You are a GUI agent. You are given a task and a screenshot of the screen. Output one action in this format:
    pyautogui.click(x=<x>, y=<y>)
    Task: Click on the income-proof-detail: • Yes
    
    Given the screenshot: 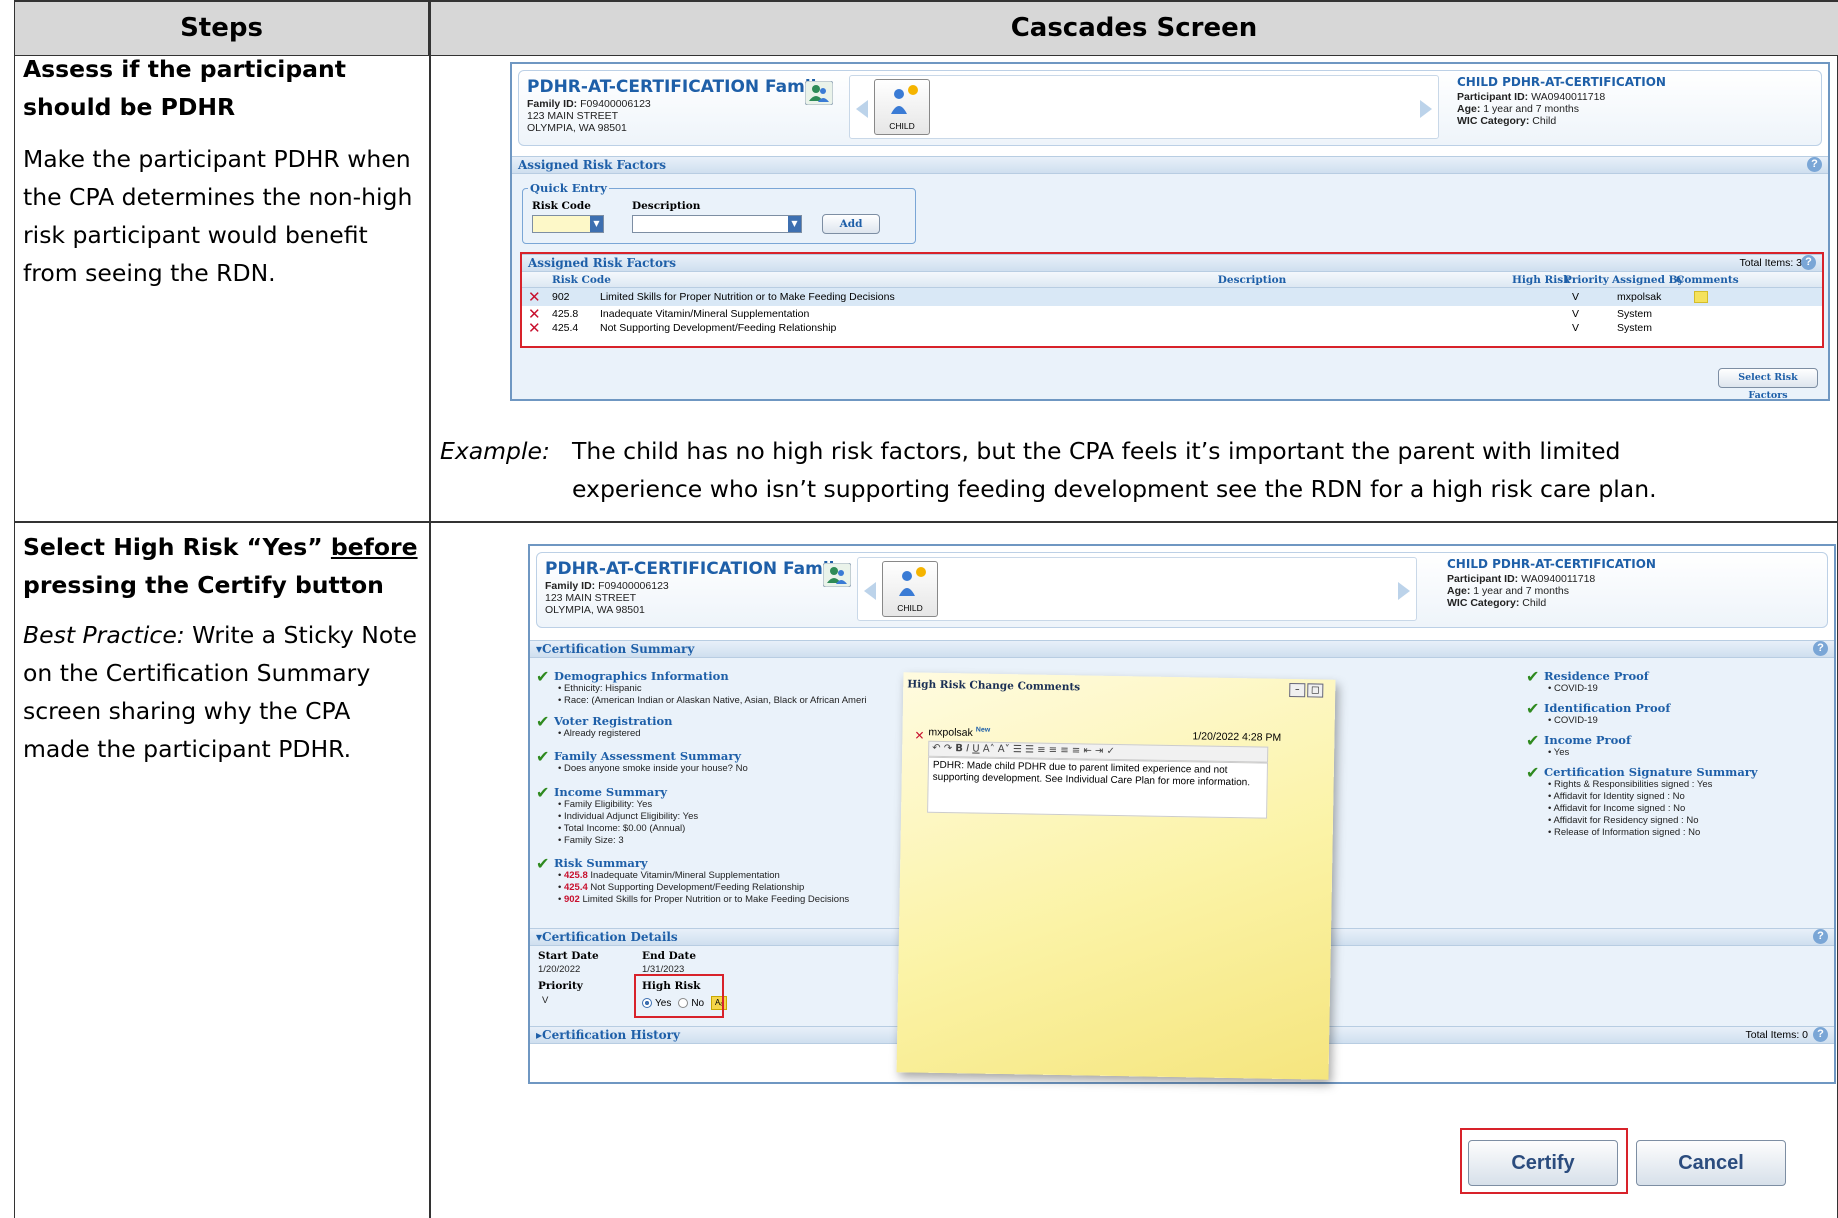 What is the action you would take?
    pyautogui.click(x=1559, y=752)
    